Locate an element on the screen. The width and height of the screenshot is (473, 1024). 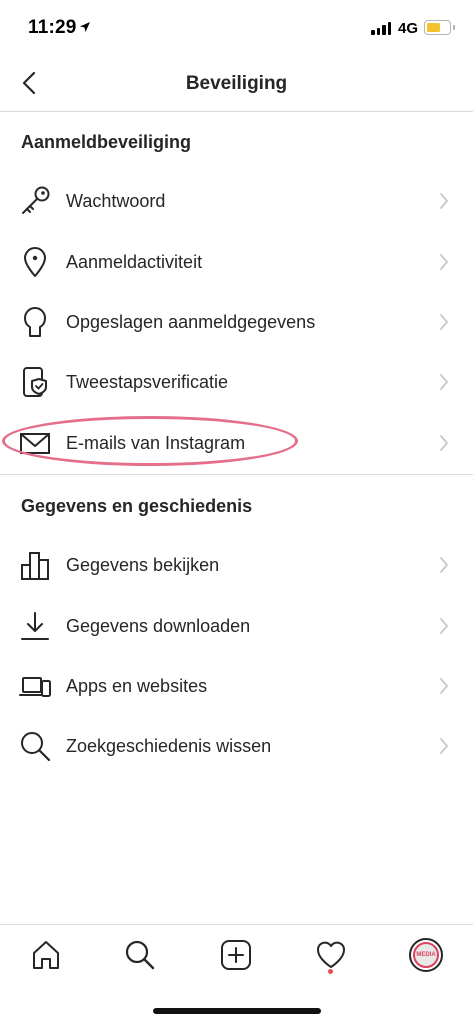
battery-icon is located at coordinates (437, 27).